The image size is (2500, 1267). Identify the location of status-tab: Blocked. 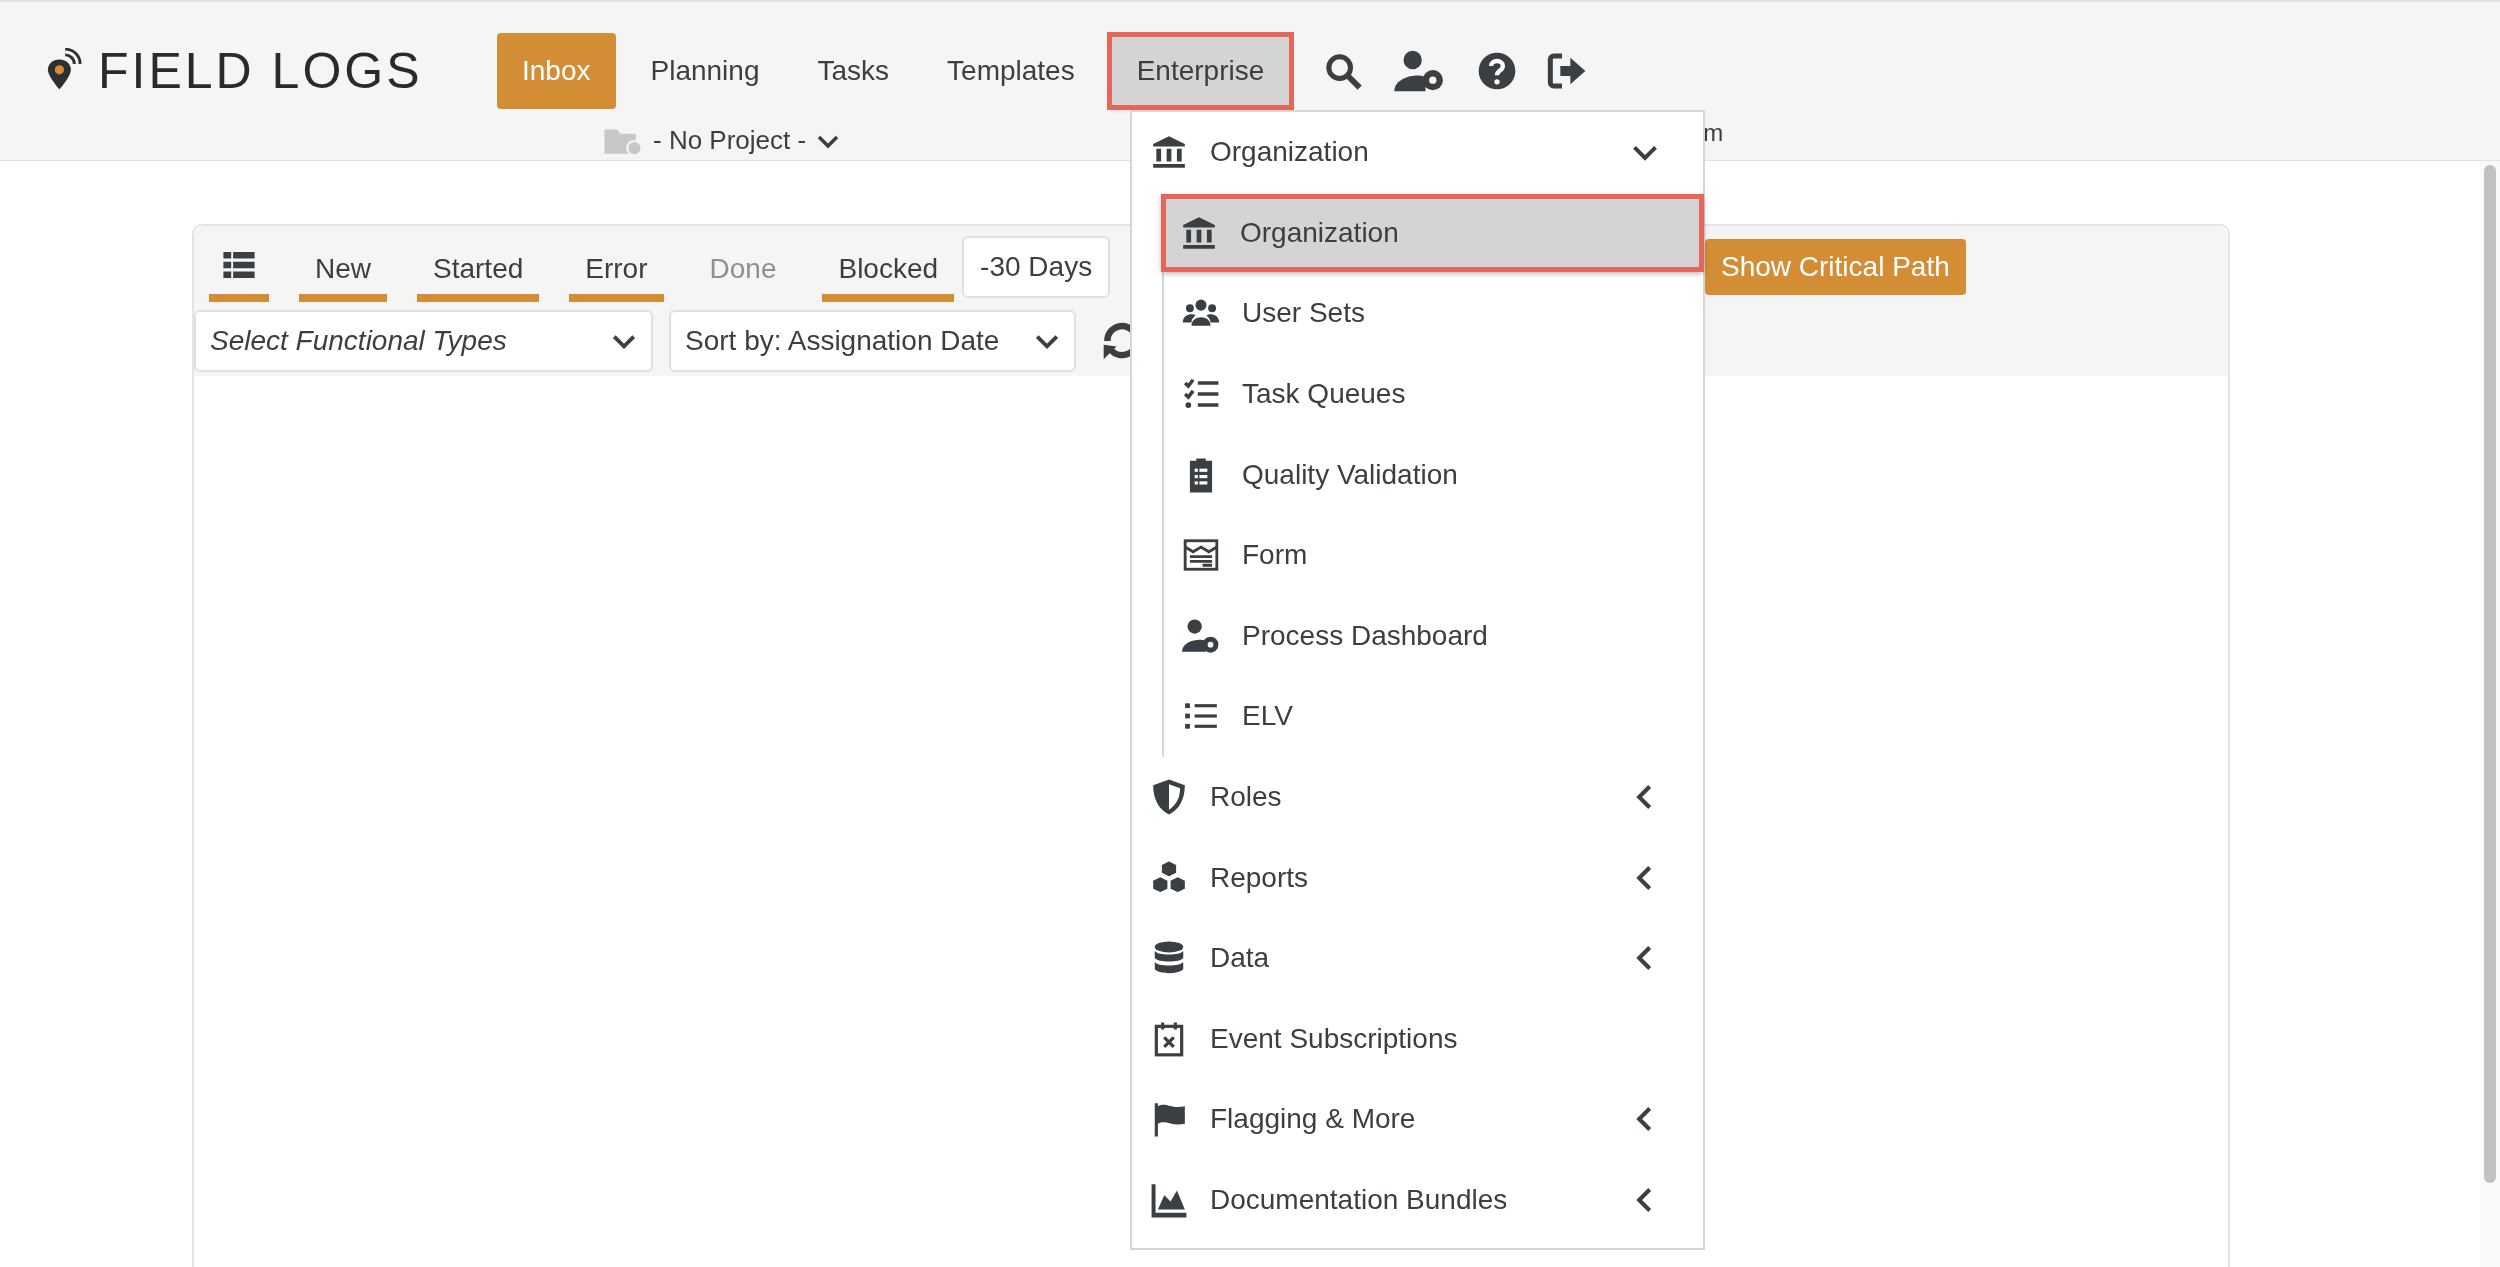
(888, 268).